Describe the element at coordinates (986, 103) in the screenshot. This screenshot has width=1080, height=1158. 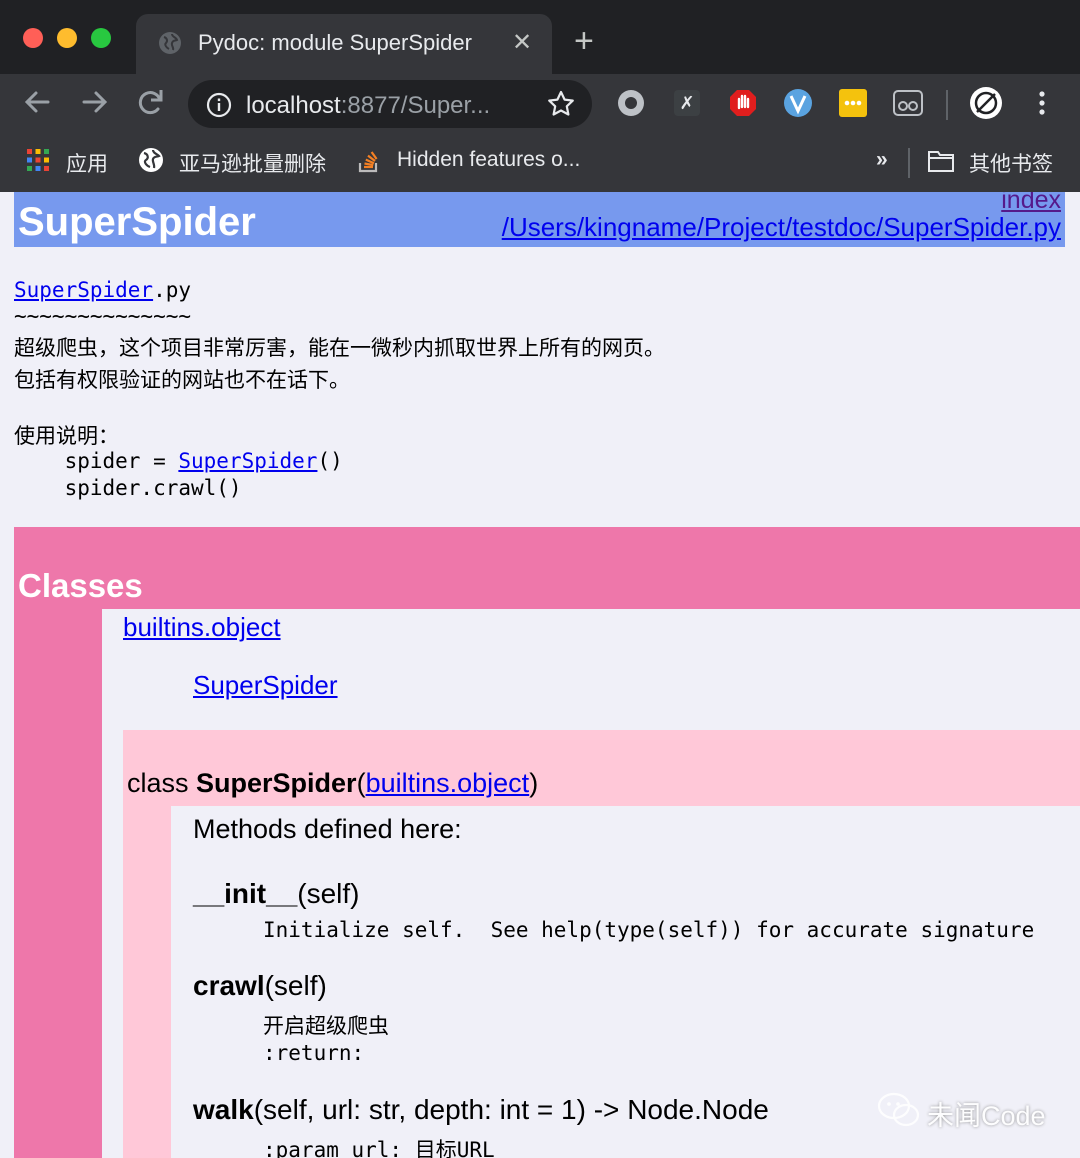
I see `profile-avatar-icon` at that location.